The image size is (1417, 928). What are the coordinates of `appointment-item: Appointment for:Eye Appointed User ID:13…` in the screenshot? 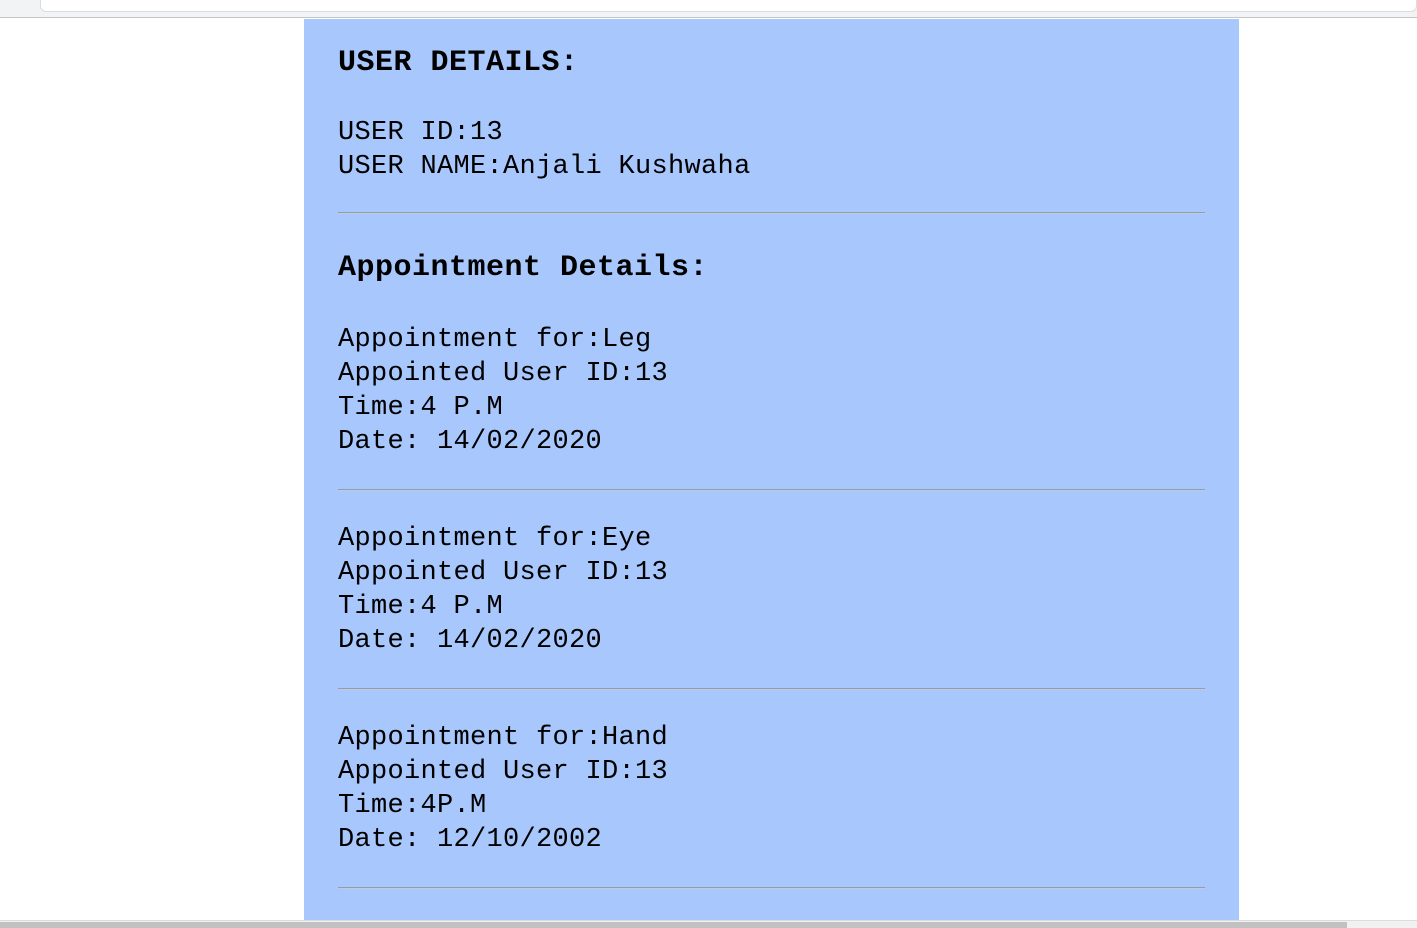 It's located at (771, 590).